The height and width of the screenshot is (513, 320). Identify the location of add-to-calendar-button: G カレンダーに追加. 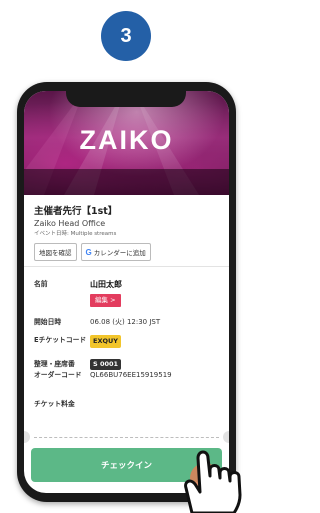
(115, 252).